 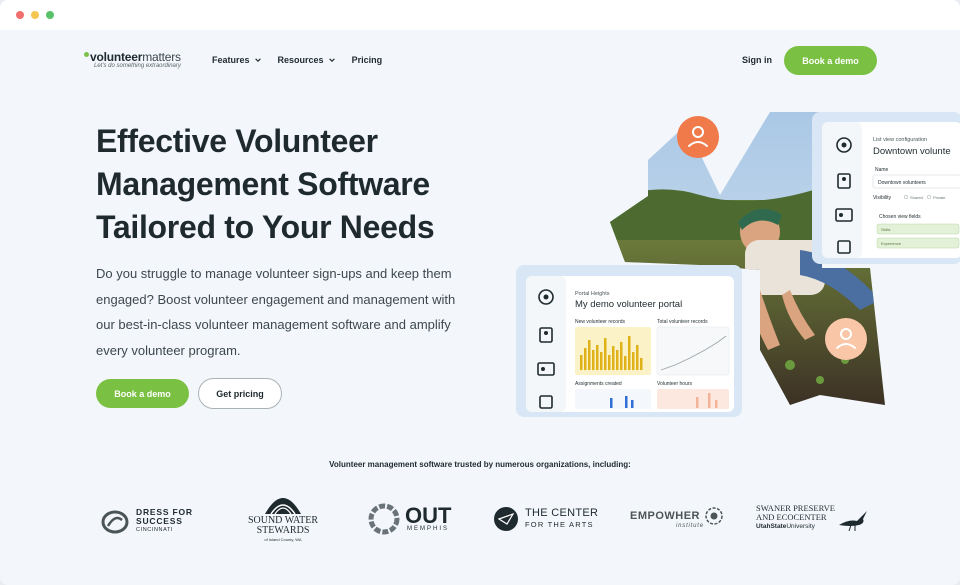 What do you see at coordinates (231, 60) in the screenshot?
I see `menu-features-label: Features` at bounding box center [231, 60].